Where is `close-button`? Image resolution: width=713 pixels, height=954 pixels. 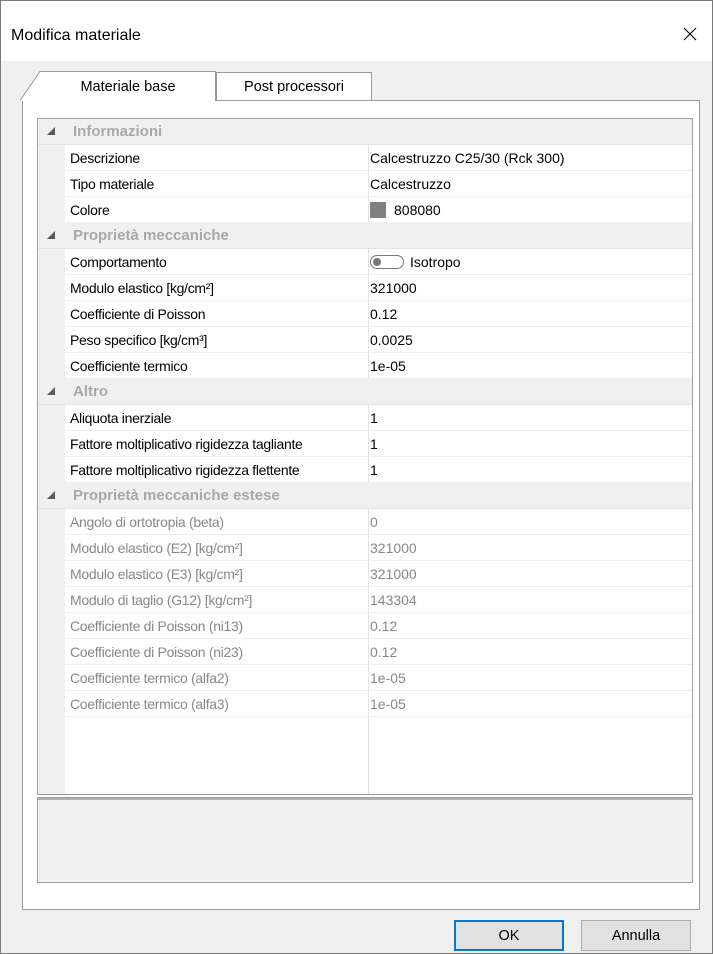 close-button is located at coordinates (690, 34).